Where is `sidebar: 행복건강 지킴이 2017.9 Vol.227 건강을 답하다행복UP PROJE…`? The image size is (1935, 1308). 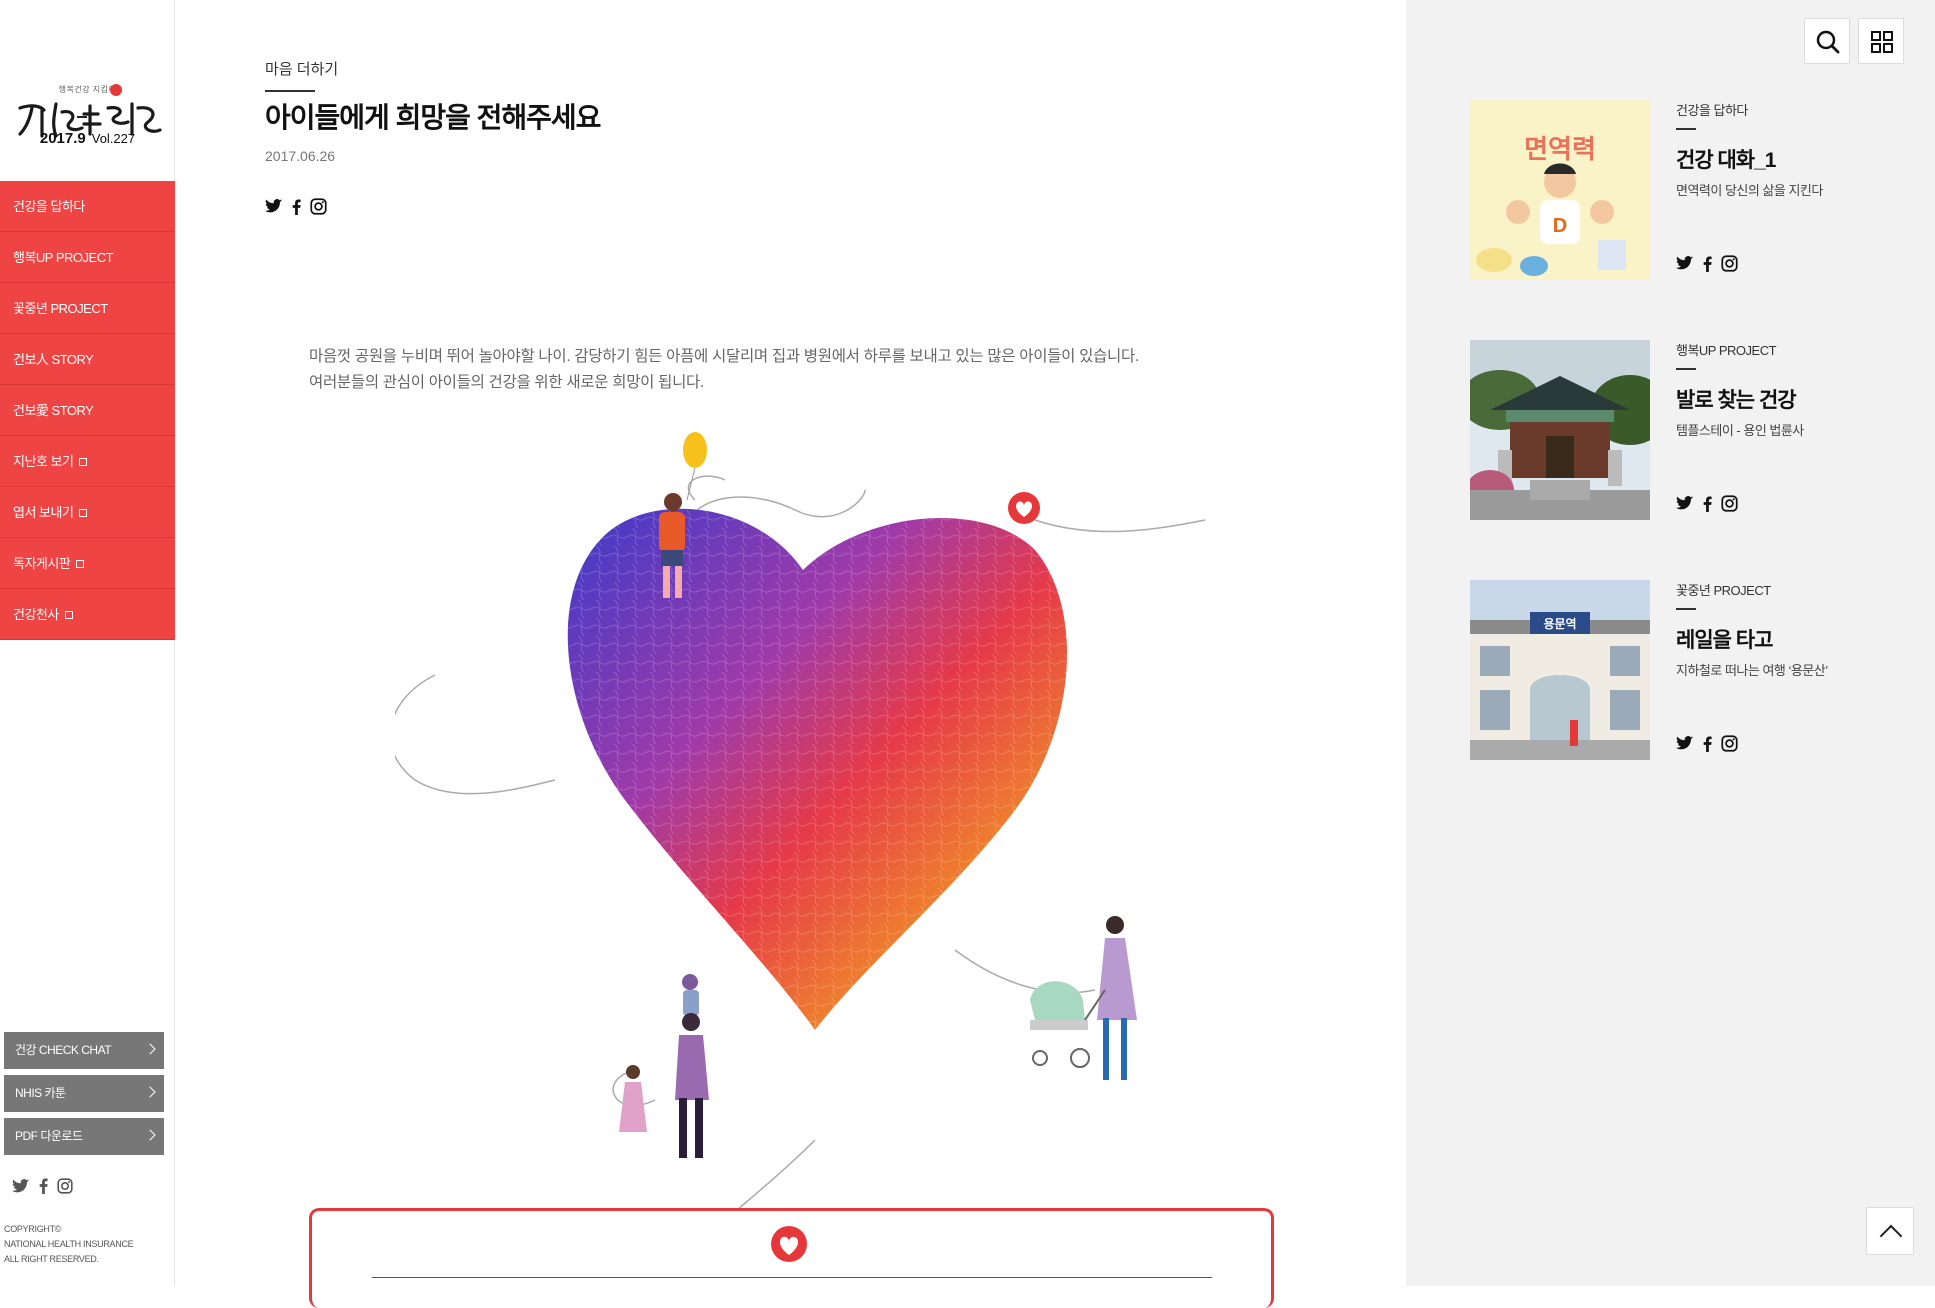 sidebar: 행복건강 지킴이 2017.9 Vol.227 건강을 답하다행복UP PROJE… is located at coordinates (87, 643).